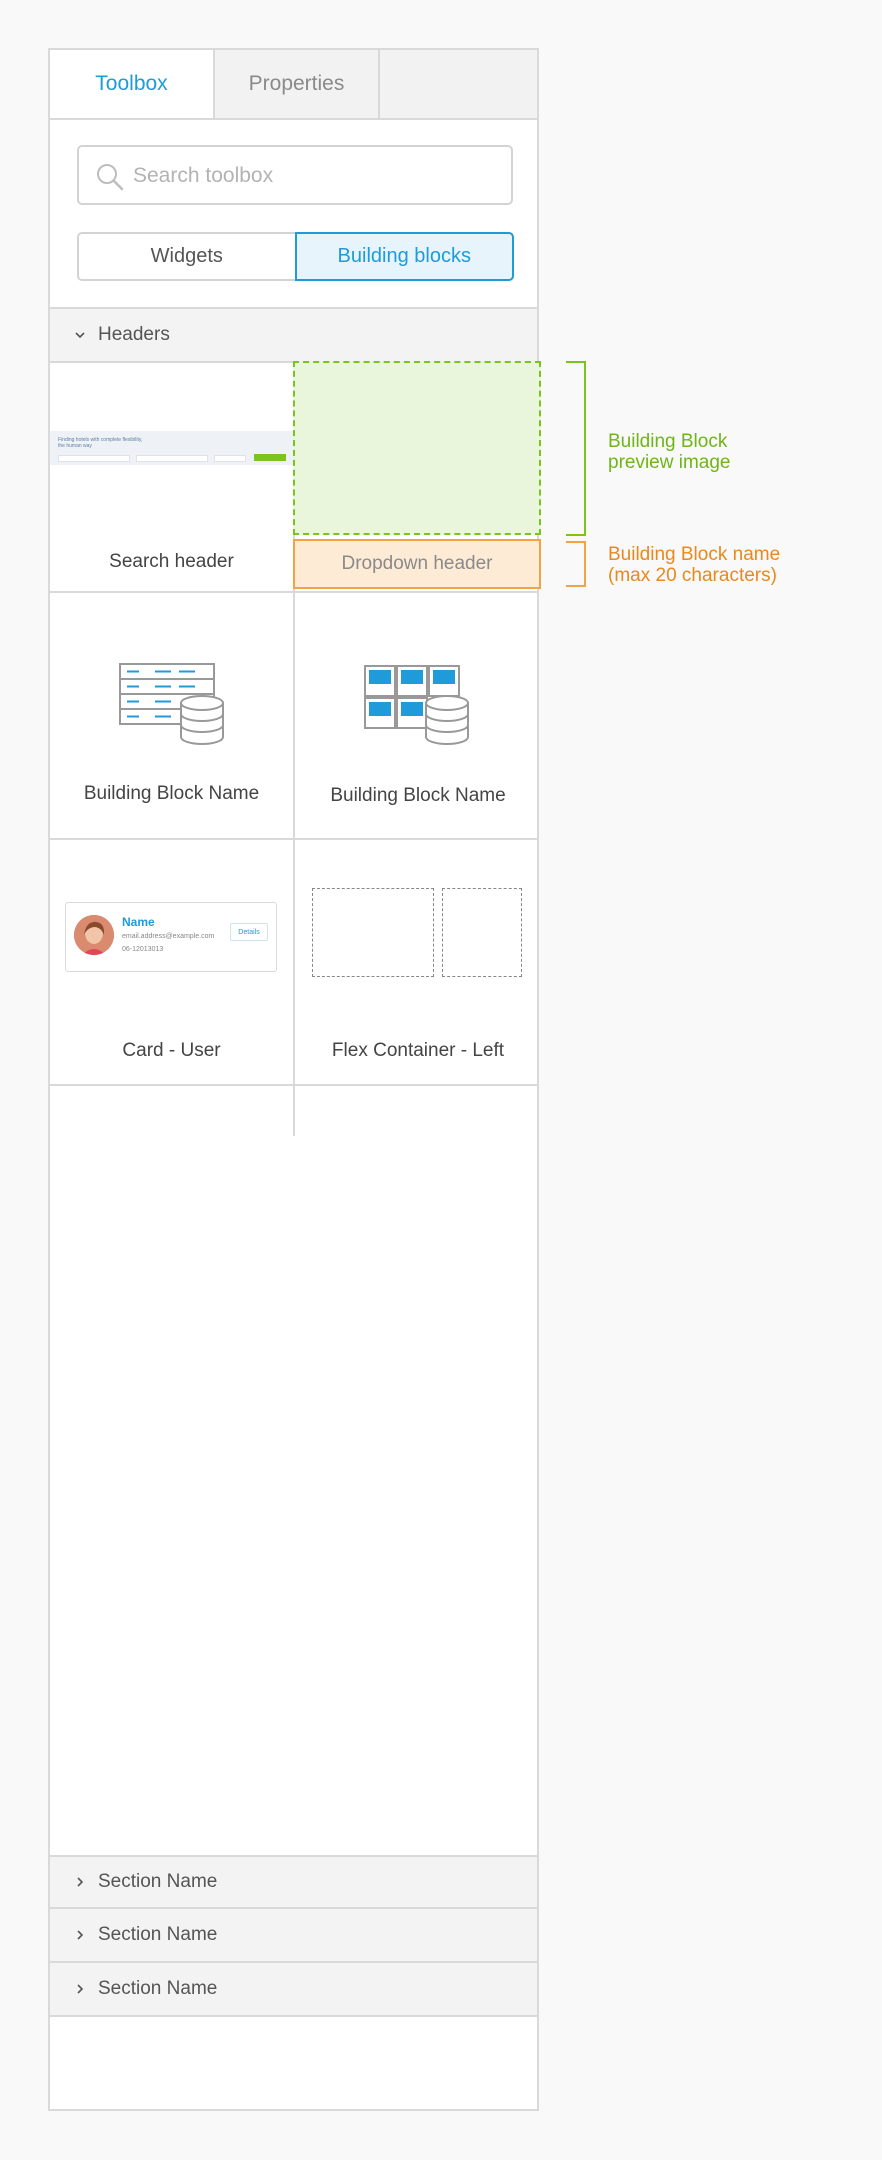  Describe the element at coordinates (692, 575) in the screenshot. I see `name-note-line2: (max 20 characters)` at that location.